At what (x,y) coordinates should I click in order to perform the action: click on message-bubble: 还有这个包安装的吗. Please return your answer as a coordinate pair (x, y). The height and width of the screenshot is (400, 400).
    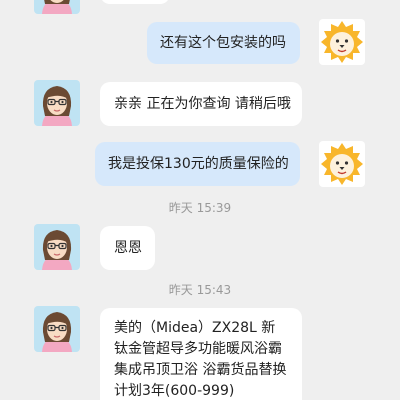
    Looking at the image, I should click on (223, 43).